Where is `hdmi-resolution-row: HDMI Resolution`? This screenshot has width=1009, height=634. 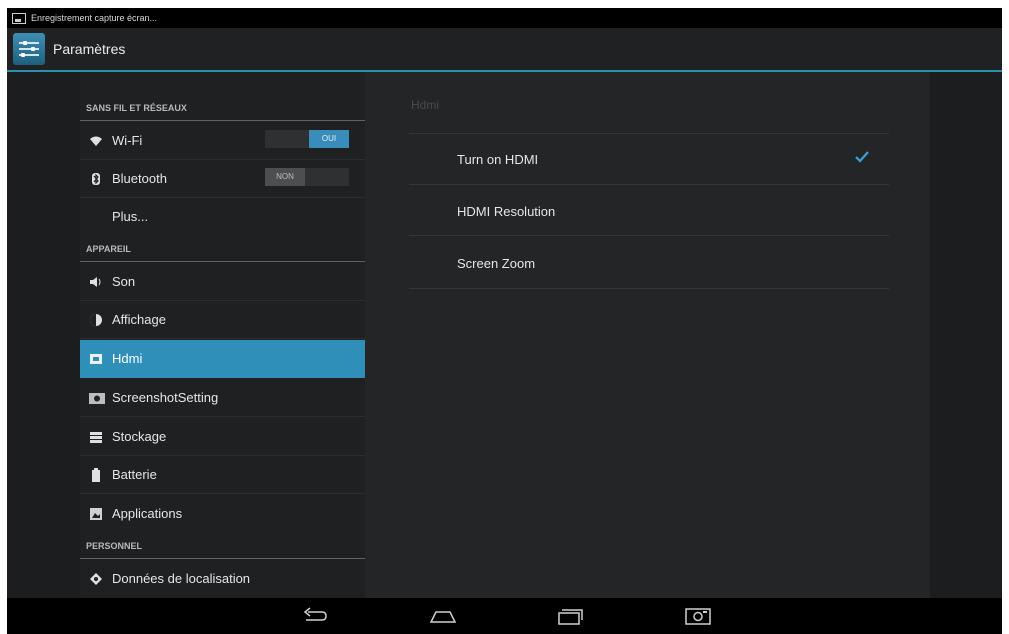
hdmi-resolution-row: HDMI Resolution is located at coordinates (649, 210).